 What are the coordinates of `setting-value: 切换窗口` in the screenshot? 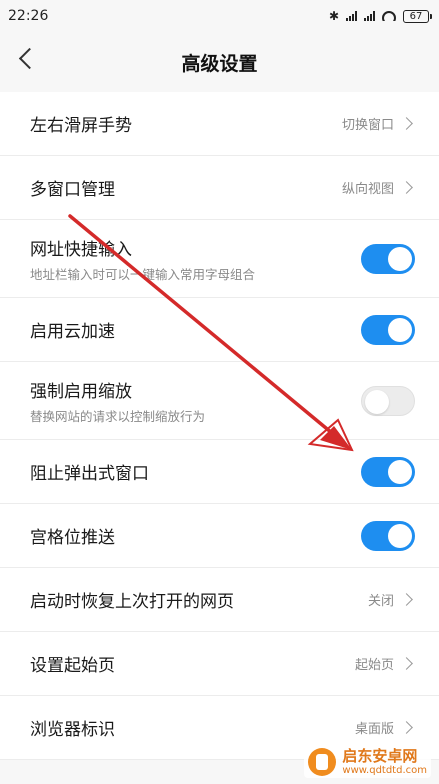 It's located at (367, 125).